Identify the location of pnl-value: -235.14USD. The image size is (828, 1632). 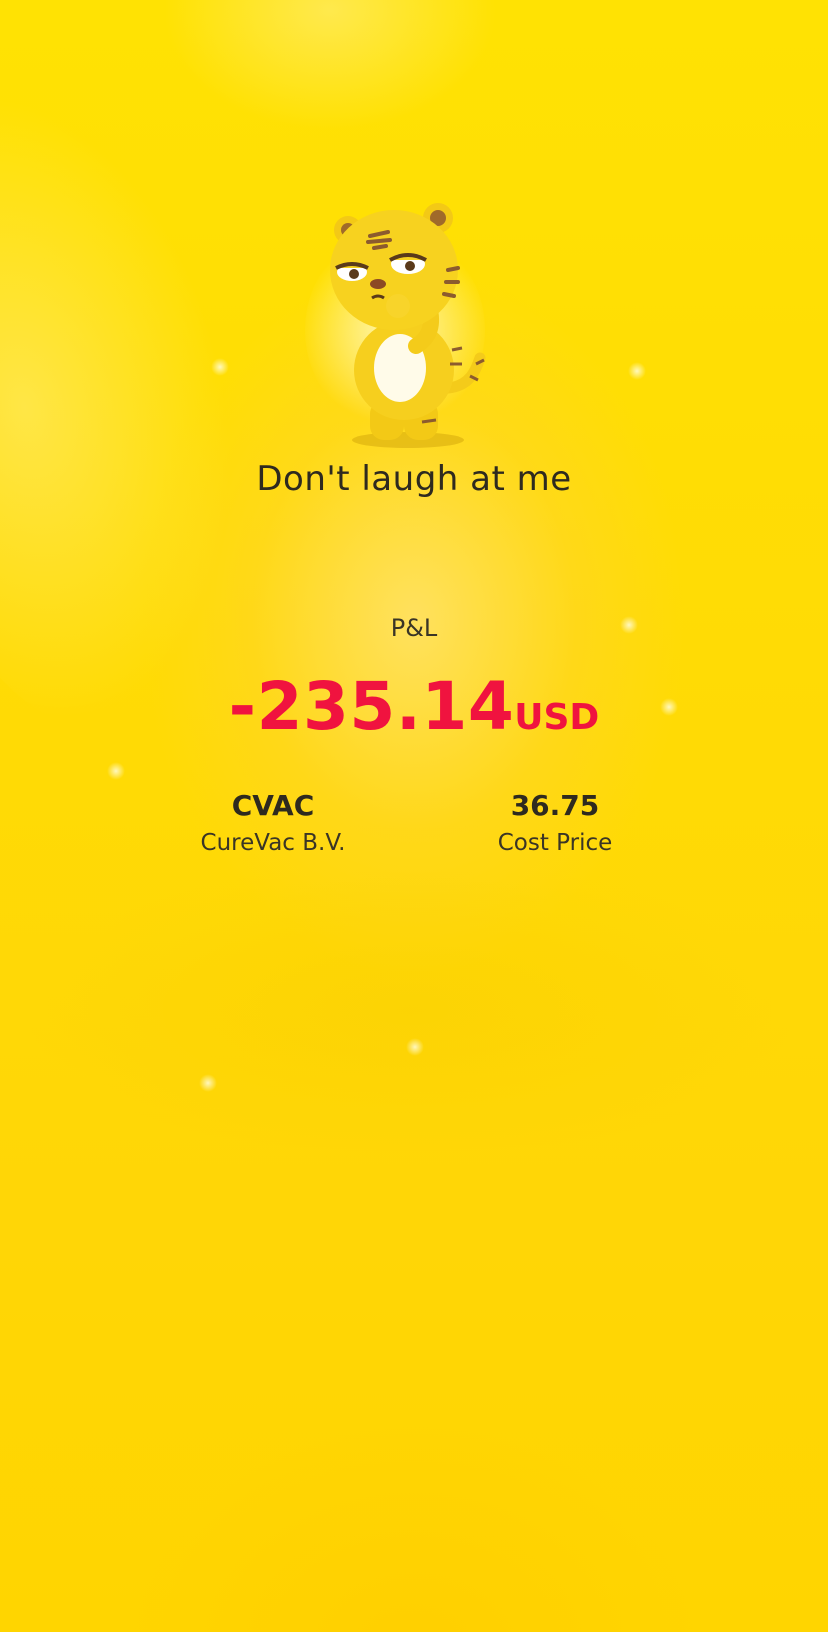
(414, 706).